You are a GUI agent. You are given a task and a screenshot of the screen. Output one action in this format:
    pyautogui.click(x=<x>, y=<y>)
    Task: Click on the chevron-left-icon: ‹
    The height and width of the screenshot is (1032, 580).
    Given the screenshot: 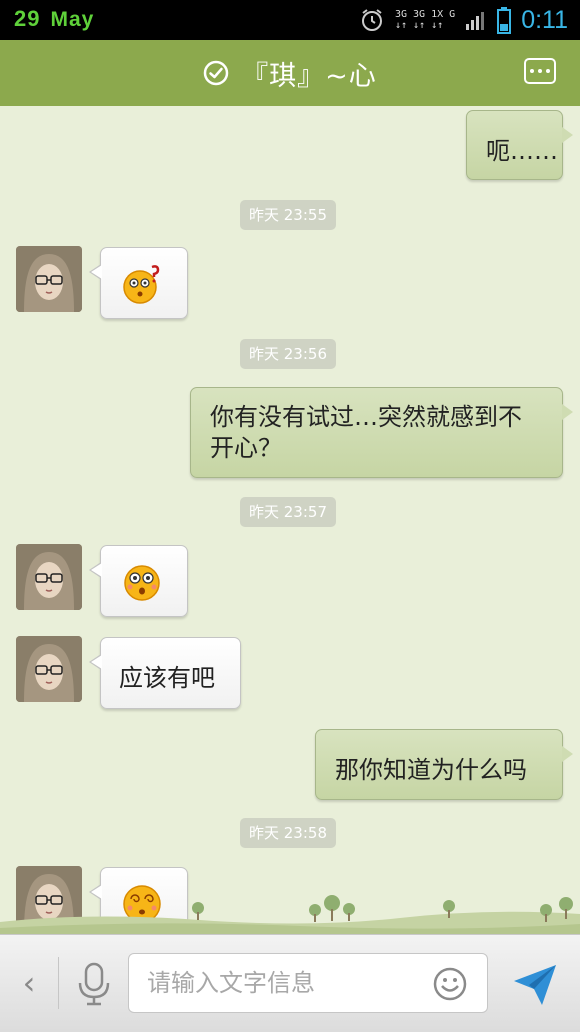 What is the action you would take?
    pyautogui.click(x=29, y=983)
    